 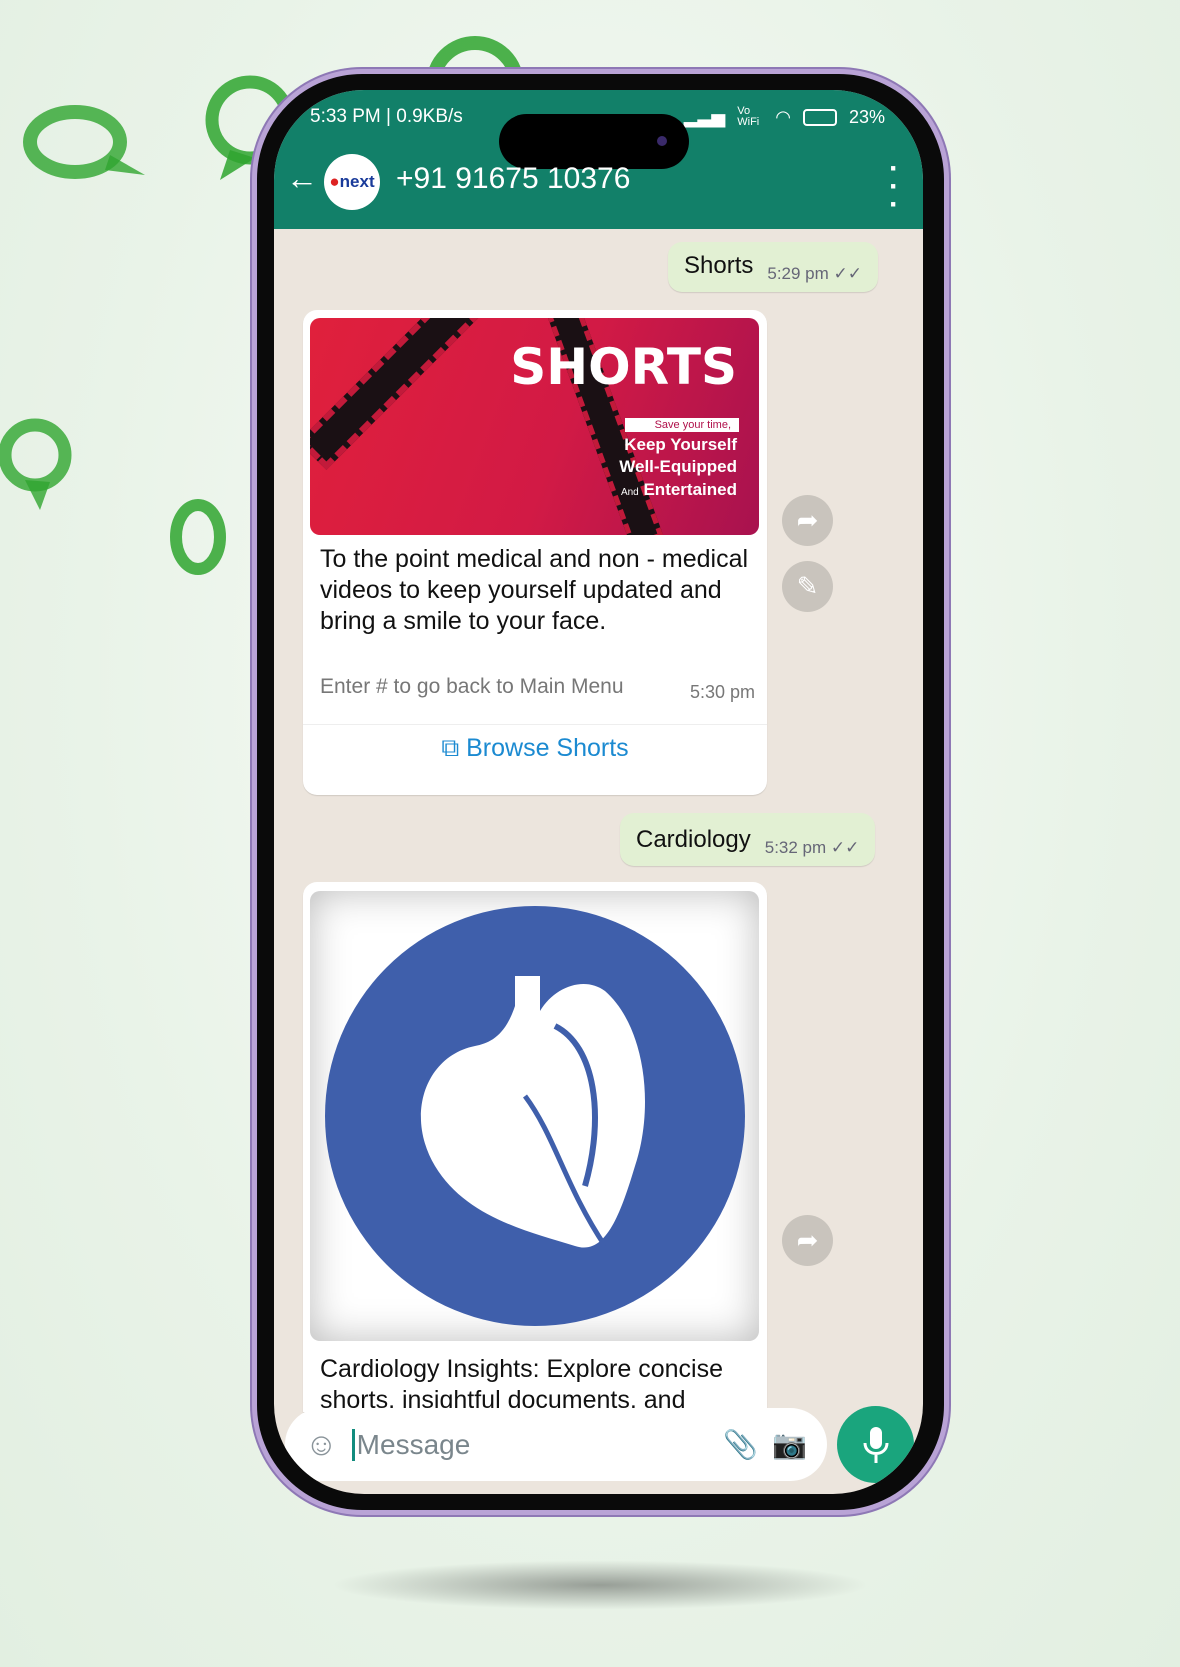 What do you see at coordinates (789, 1444) in the screenshot?
I see `camera-icon: 📷` at bounding box center [789, 1444].